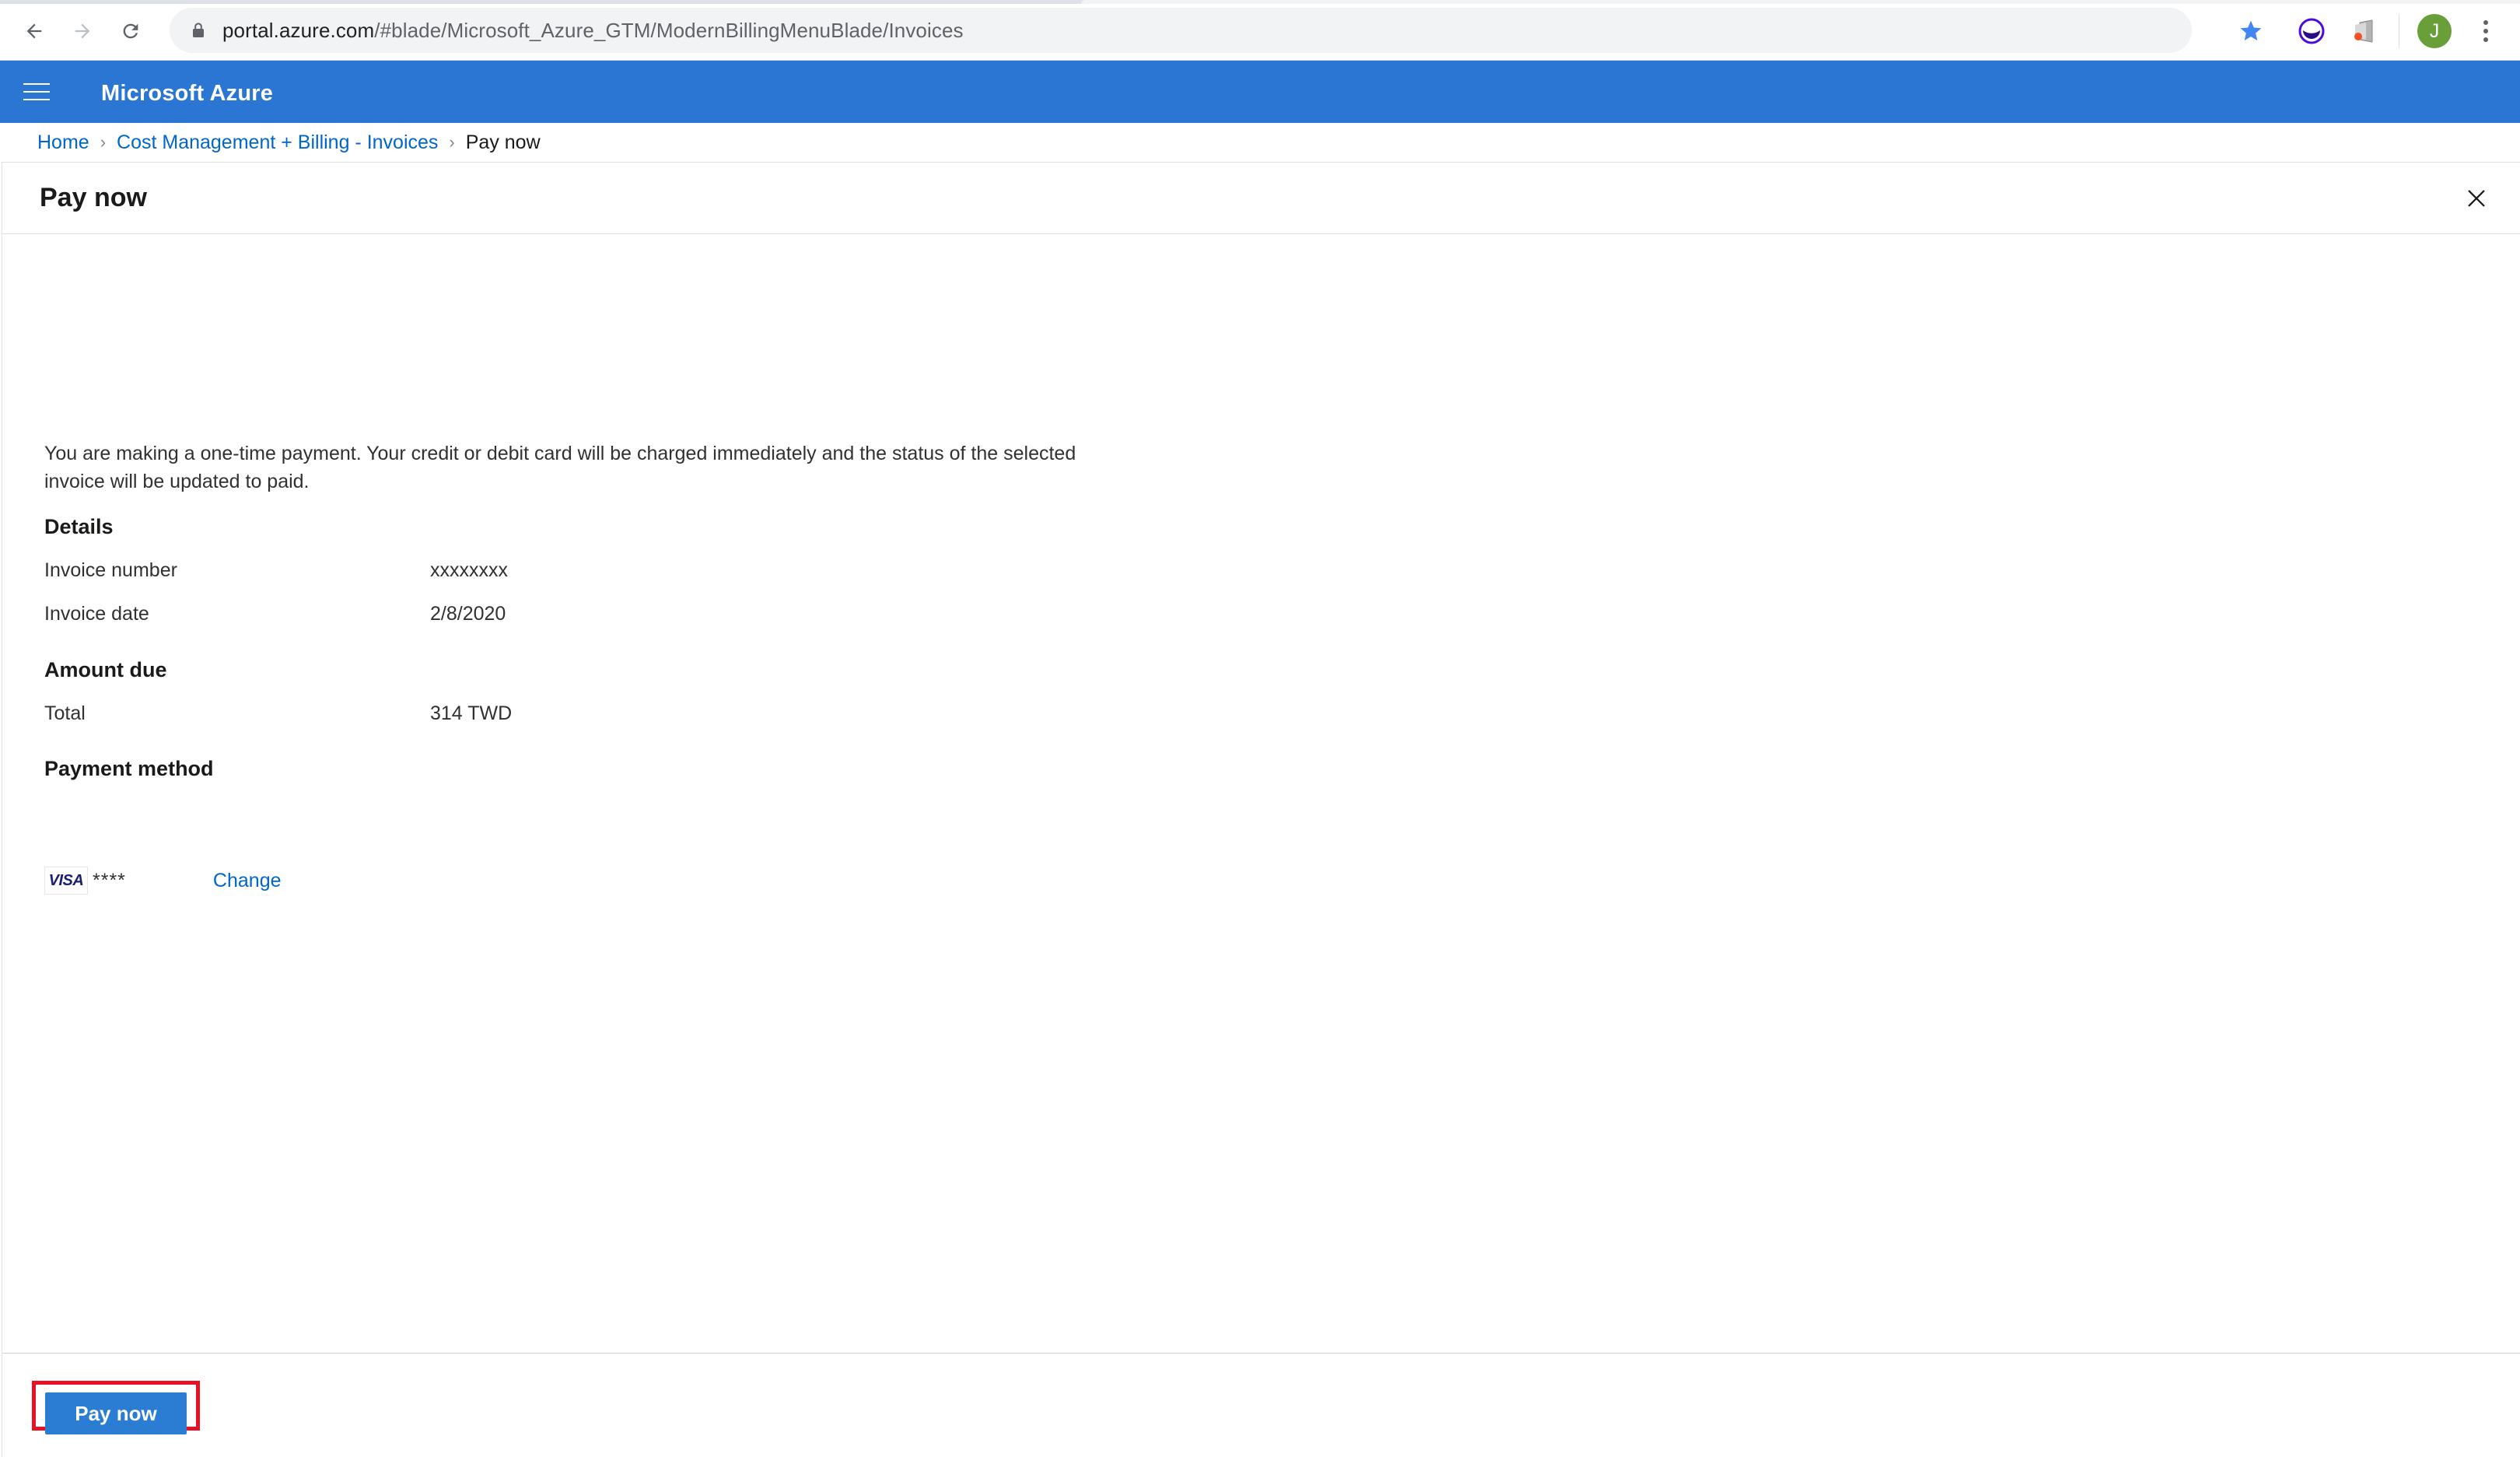 The height and width of the screenshot is (1457, 2520). What do you see at coordinates (468, 614) in the screenshot?
I see `detail-value-invoice-date: 2/8/2020` at bounding box center [468, 614].